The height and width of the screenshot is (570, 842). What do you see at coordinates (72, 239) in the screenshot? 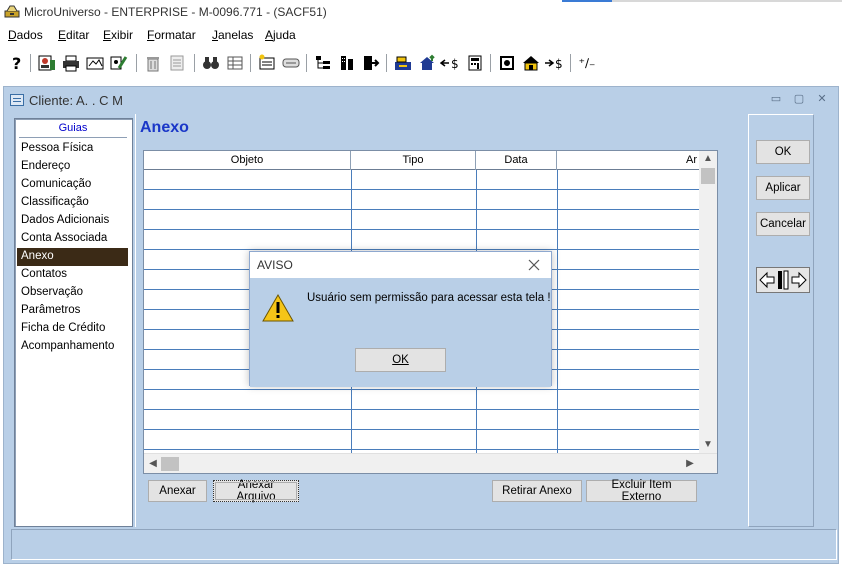
I see `tab-conta-associada: Conta Associada` at bounding box center [72, 239].